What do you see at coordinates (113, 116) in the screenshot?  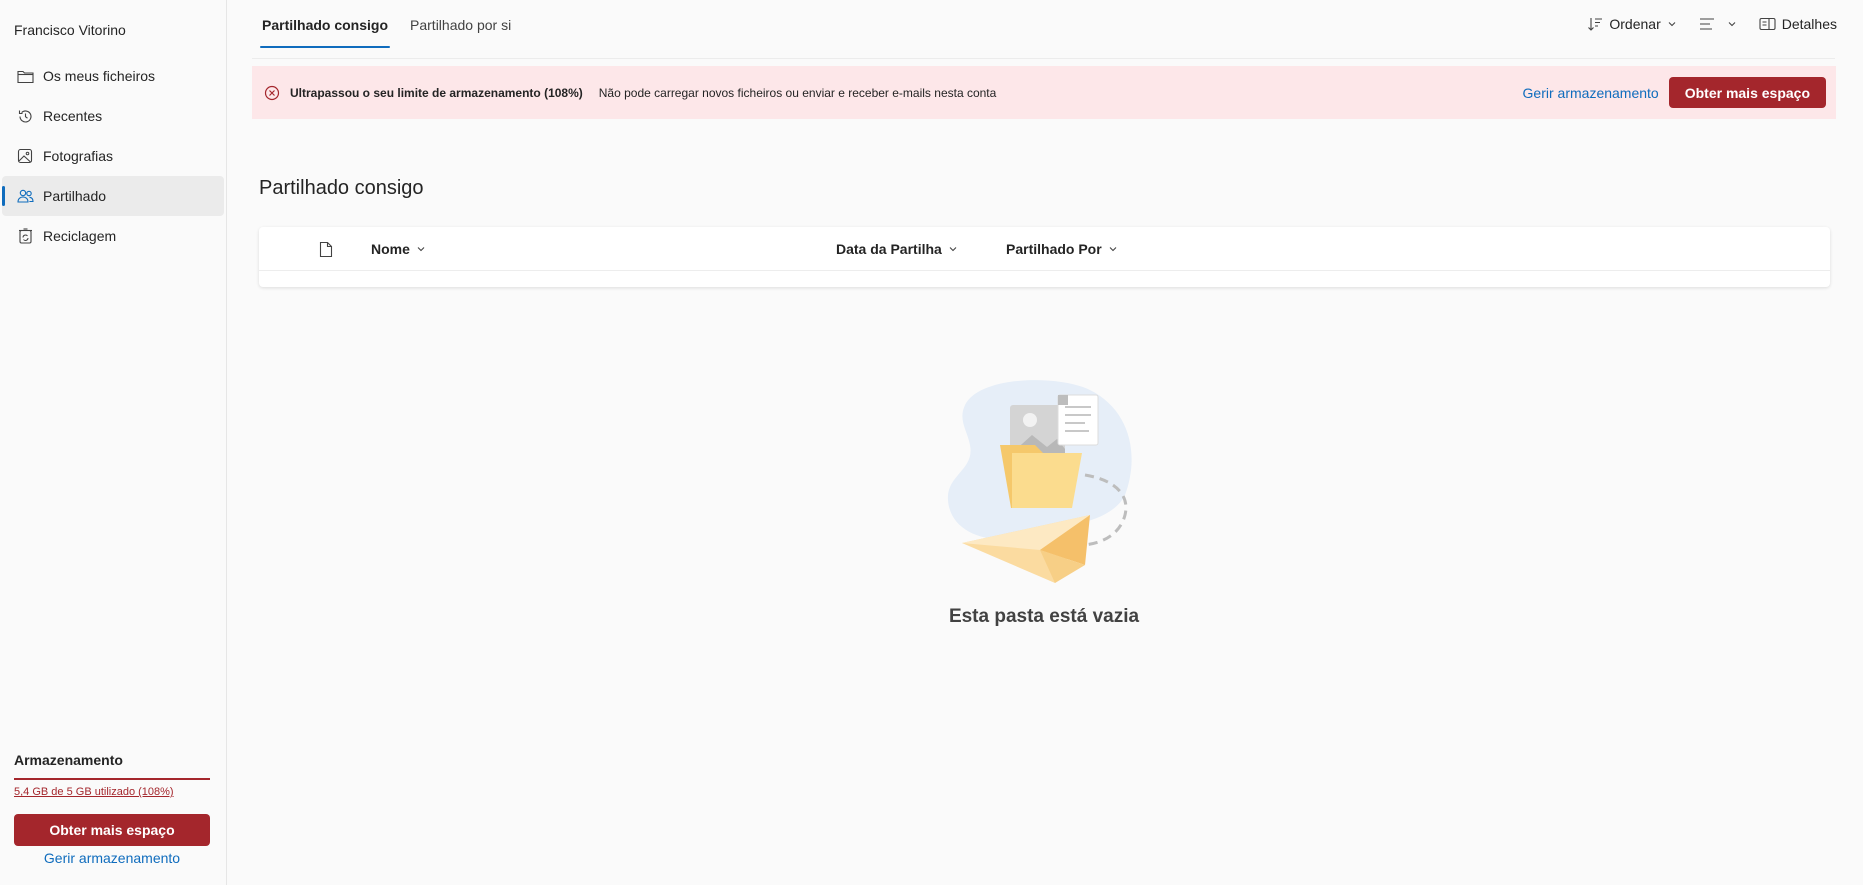 I see `sidebar-item-recent: Recentes` at bounding box center [113, 116].